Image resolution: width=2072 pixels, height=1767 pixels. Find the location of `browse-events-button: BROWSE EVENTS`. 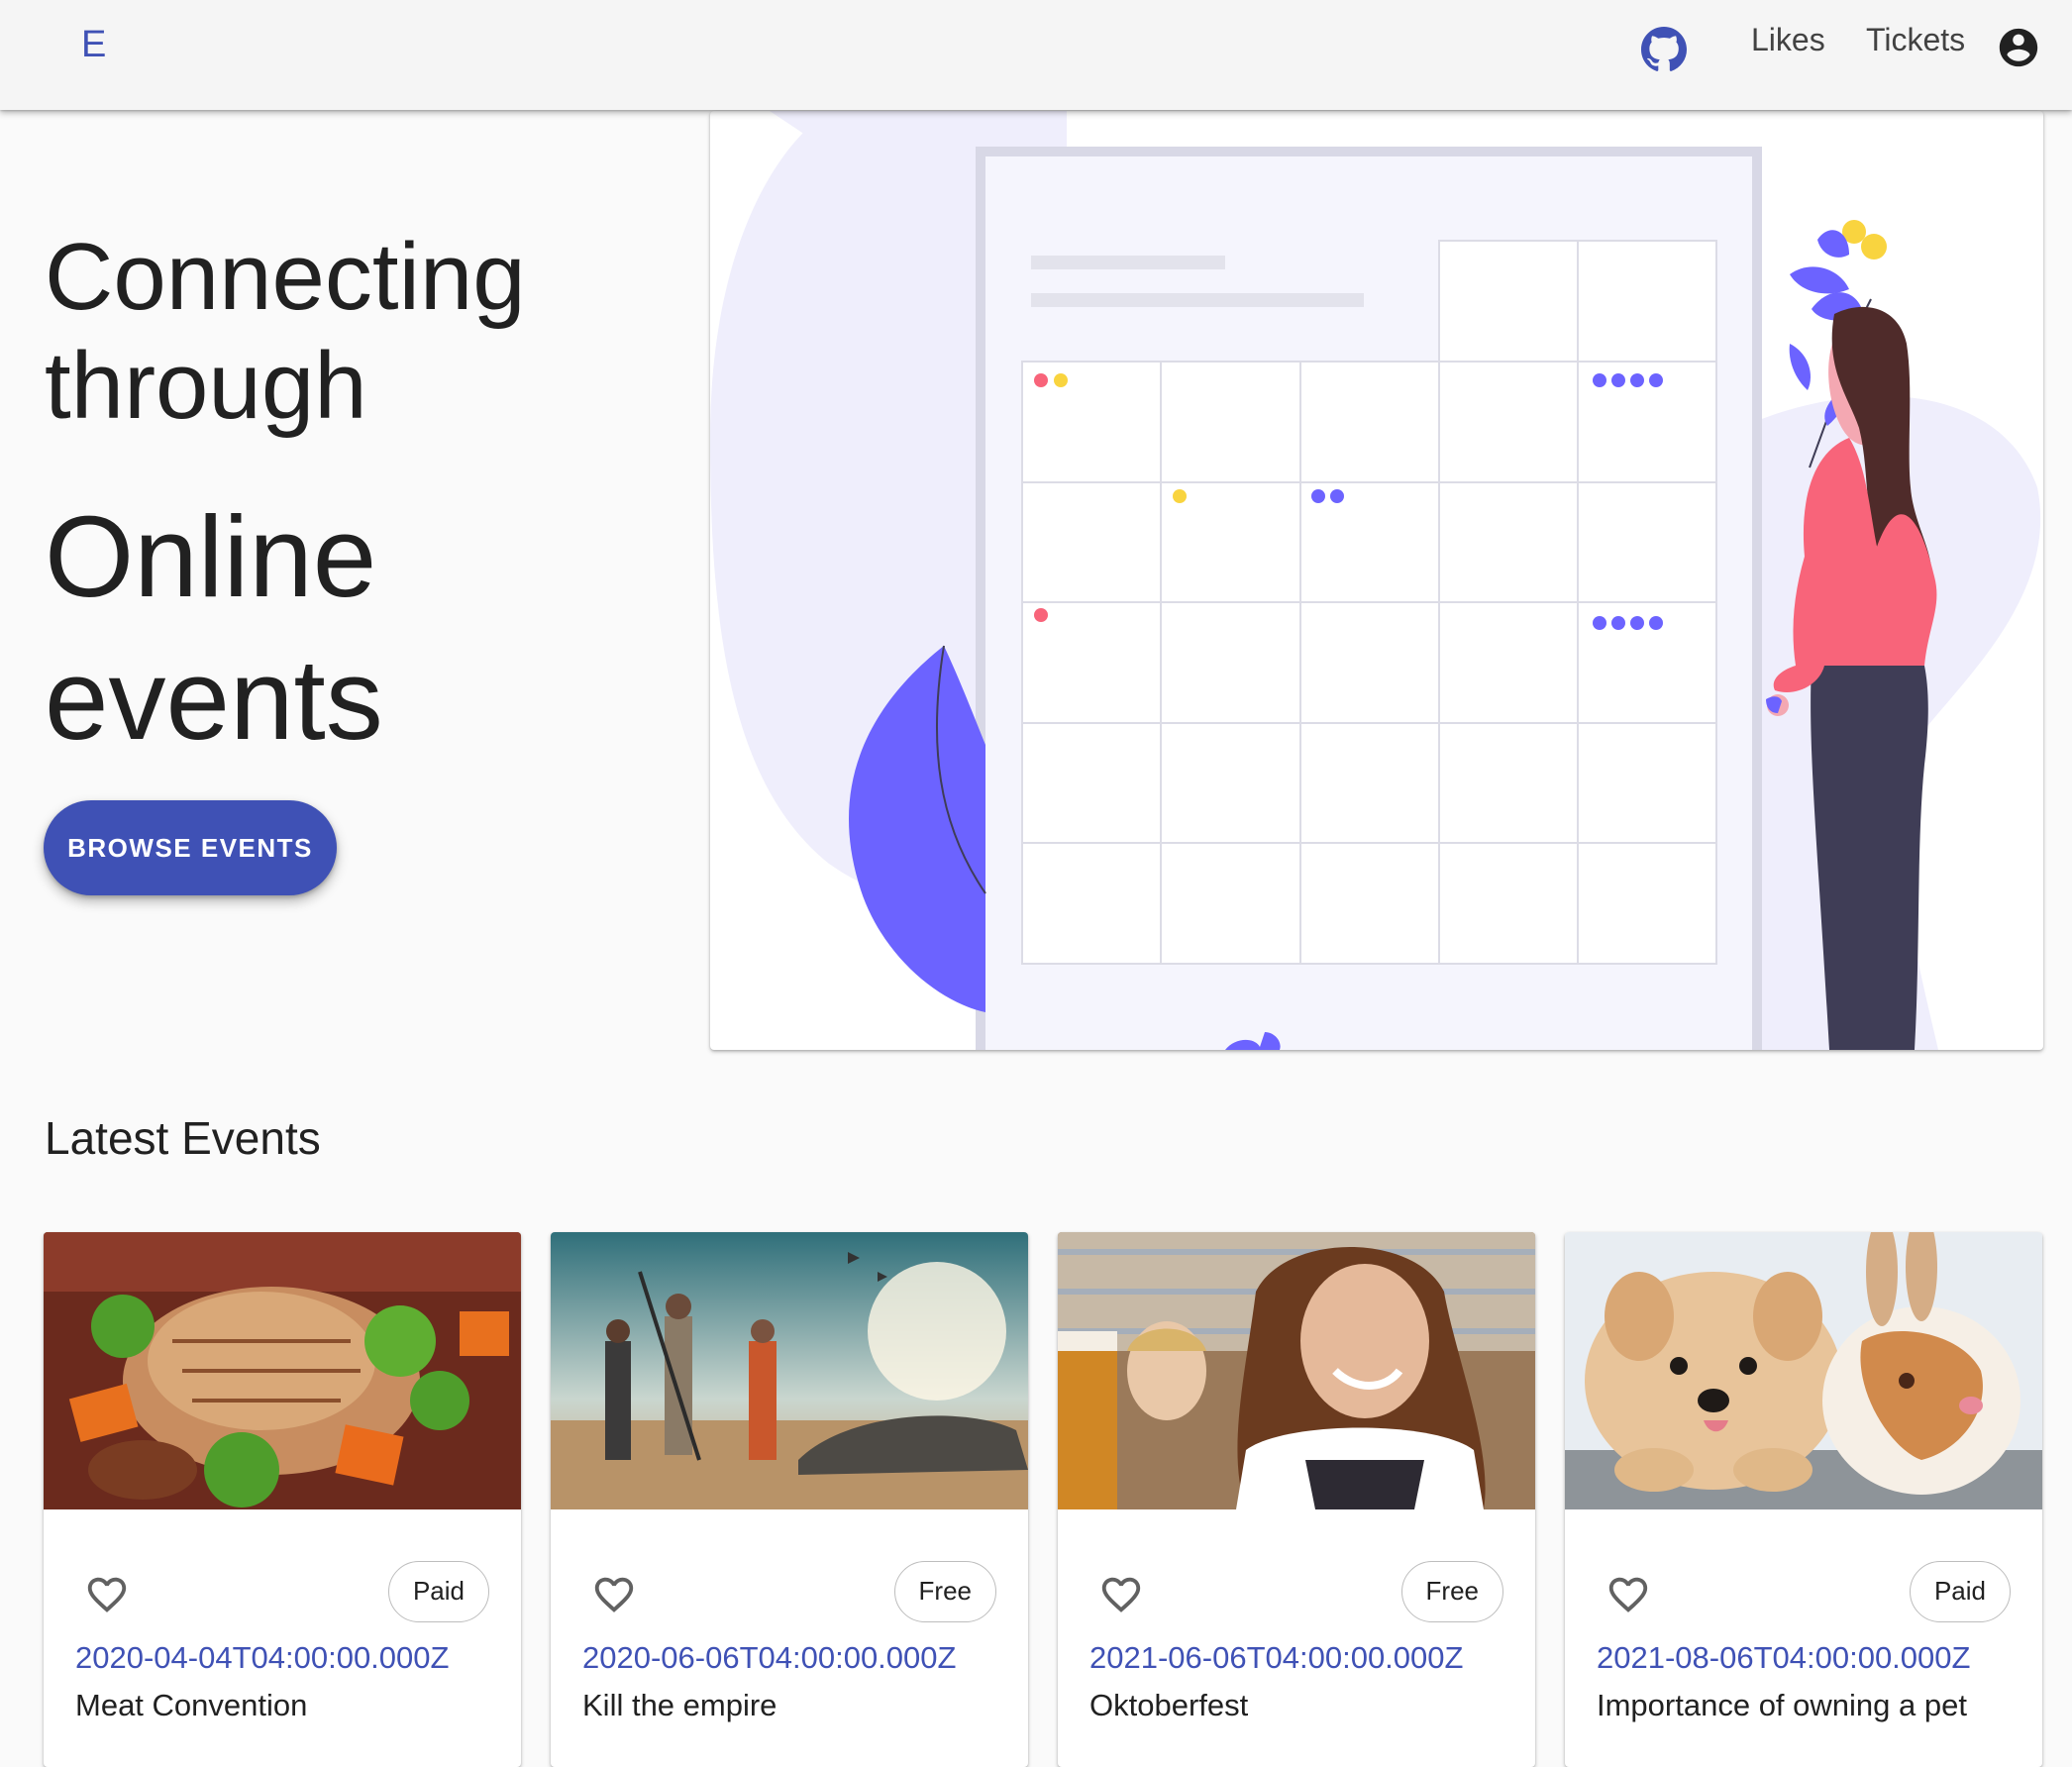

browse-events-button: BROWSE EVENTS is located at coordinates (190, 847).